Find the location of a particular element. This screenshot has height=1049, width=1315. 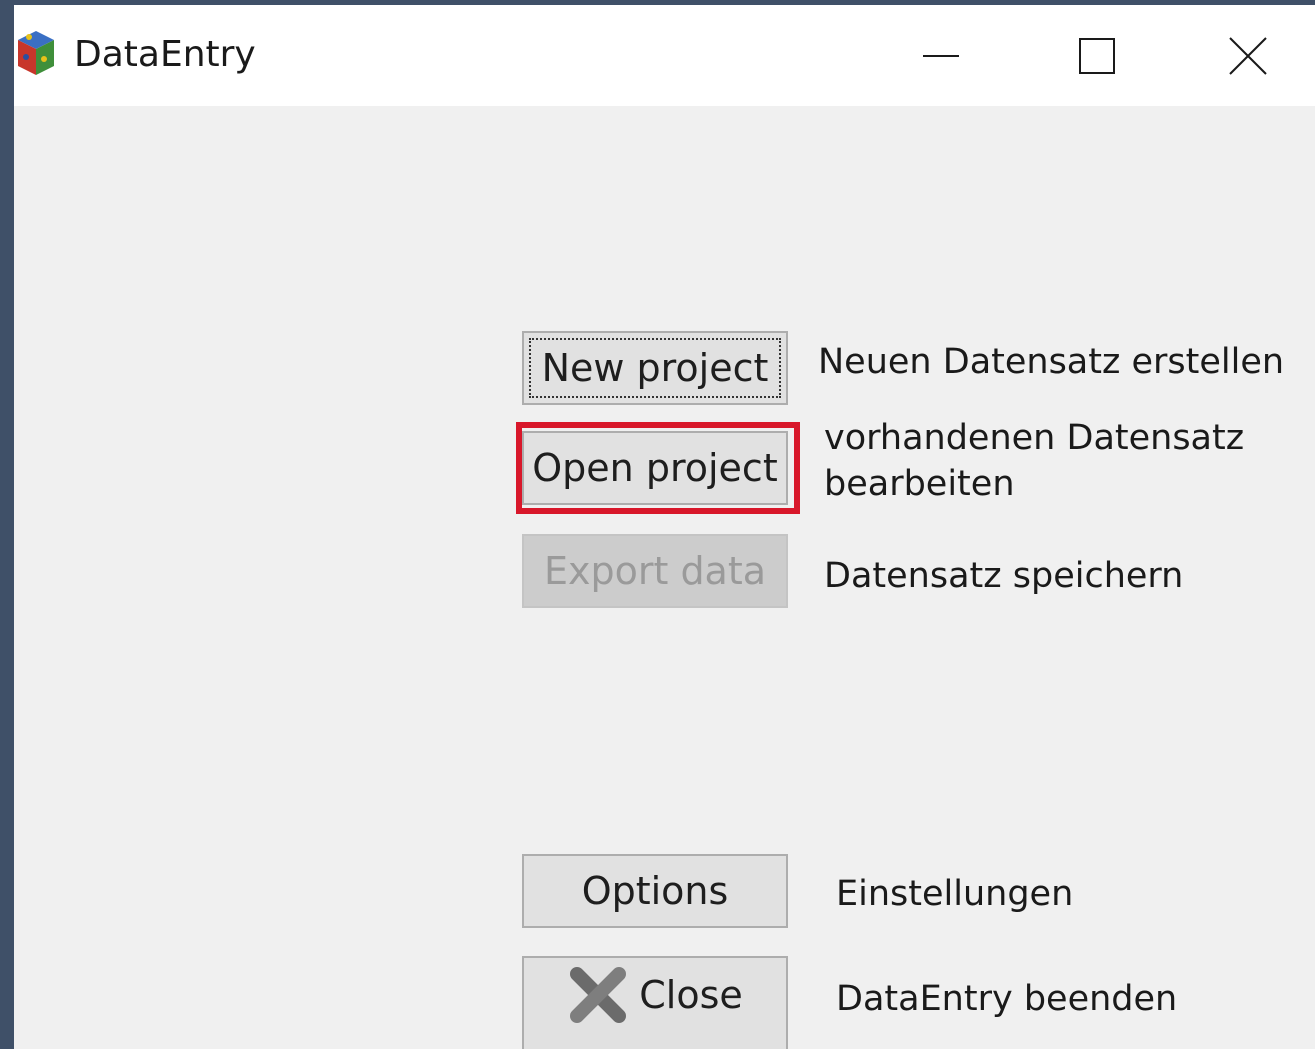

focus-rectangle is located at coordinates (655, 368).